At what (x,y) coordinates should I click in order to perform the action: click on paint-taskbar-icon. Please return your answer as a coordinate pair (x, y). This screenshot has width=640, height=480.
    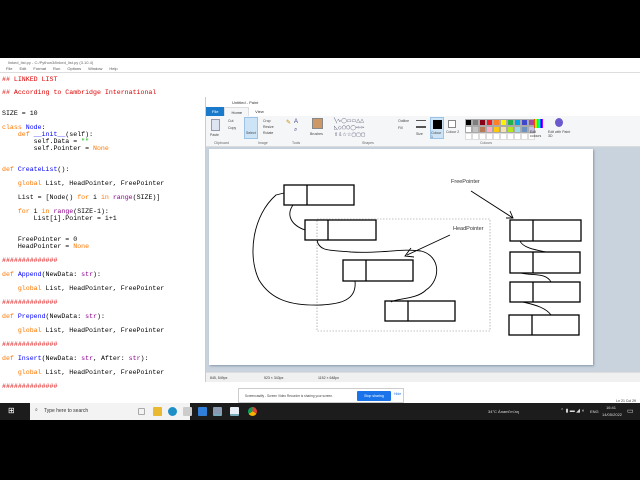
    Looking at the image, I should click on (234, 411).